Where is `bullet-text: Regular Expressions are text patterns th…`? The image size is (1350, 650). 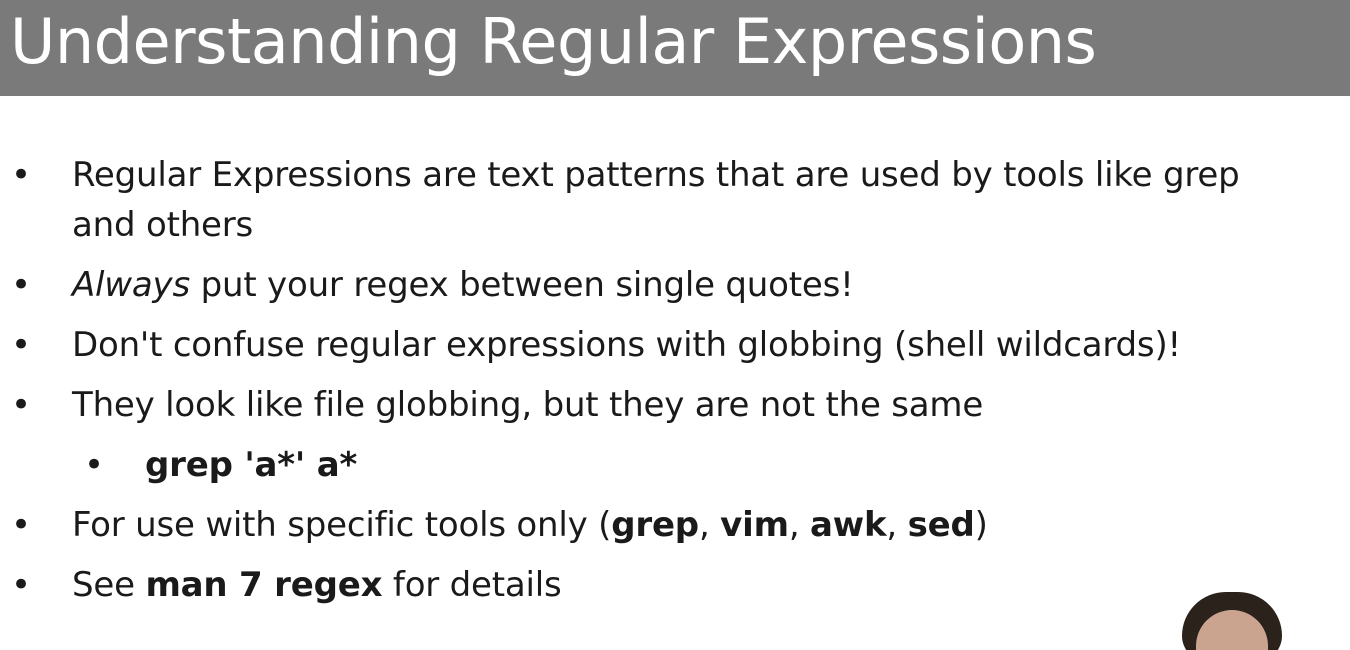
bullet-text: Regular Expressions are text patterns th… is located at coordinates (656, 200).